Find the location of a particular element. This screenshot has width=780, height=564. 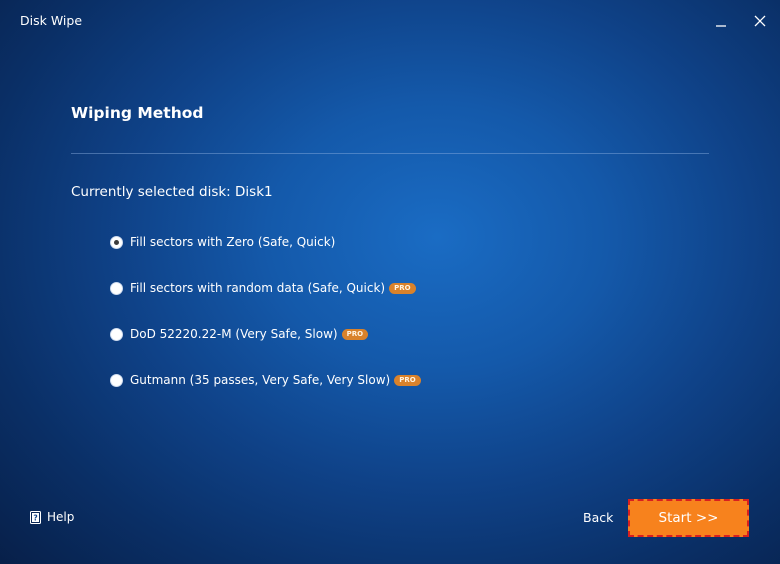

close-button is located at coordinates (760, 21).